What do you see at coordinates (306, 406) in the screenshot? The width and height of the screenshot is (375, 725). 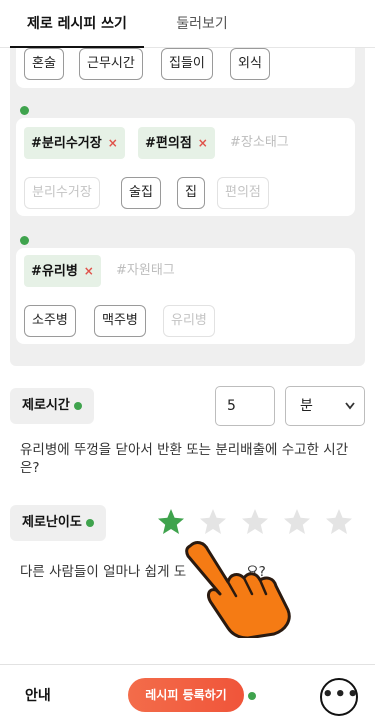 I see `time-unit-value: 분` at bounding box center [306, 406].